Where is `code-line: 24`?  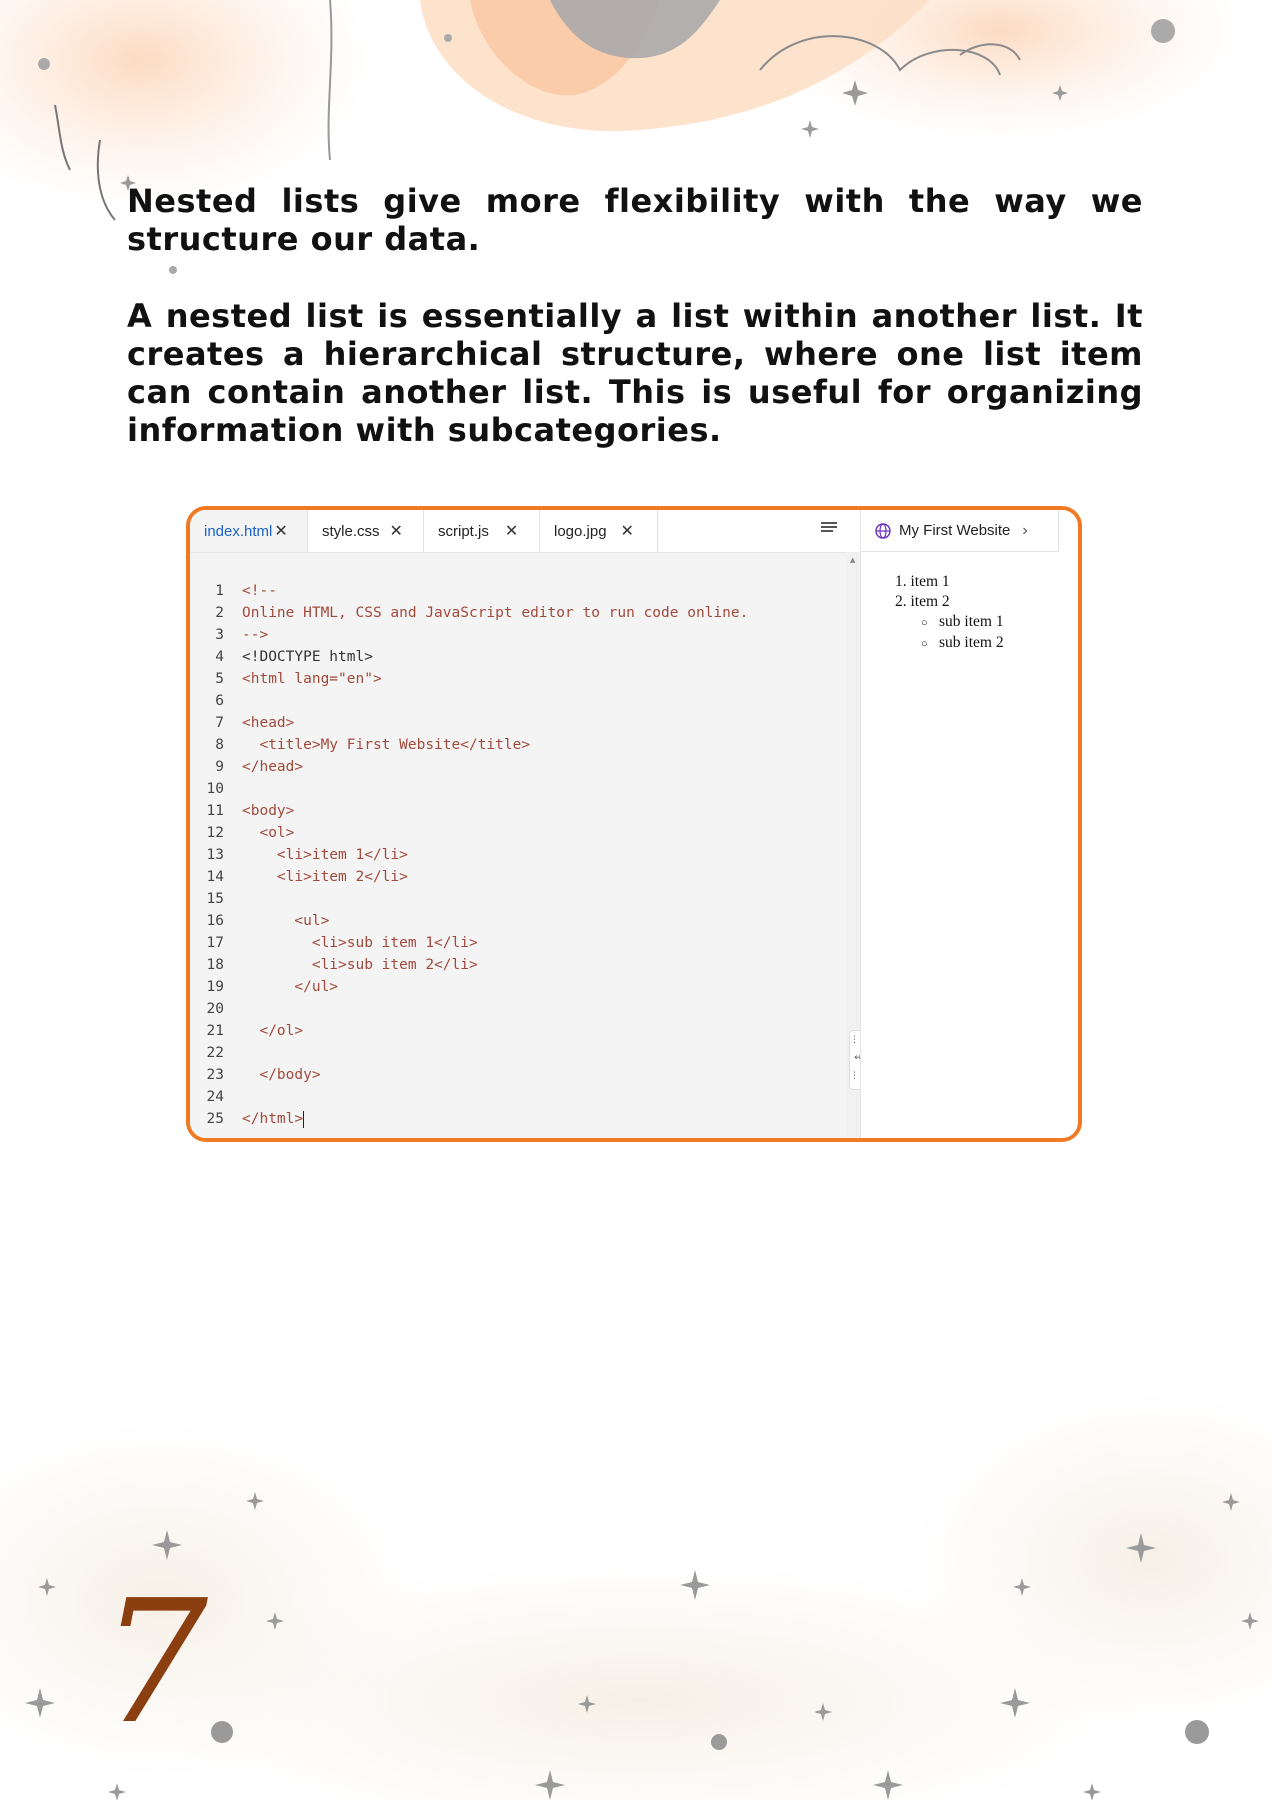
code-line: 24 is located at coordinates (215, 1097).